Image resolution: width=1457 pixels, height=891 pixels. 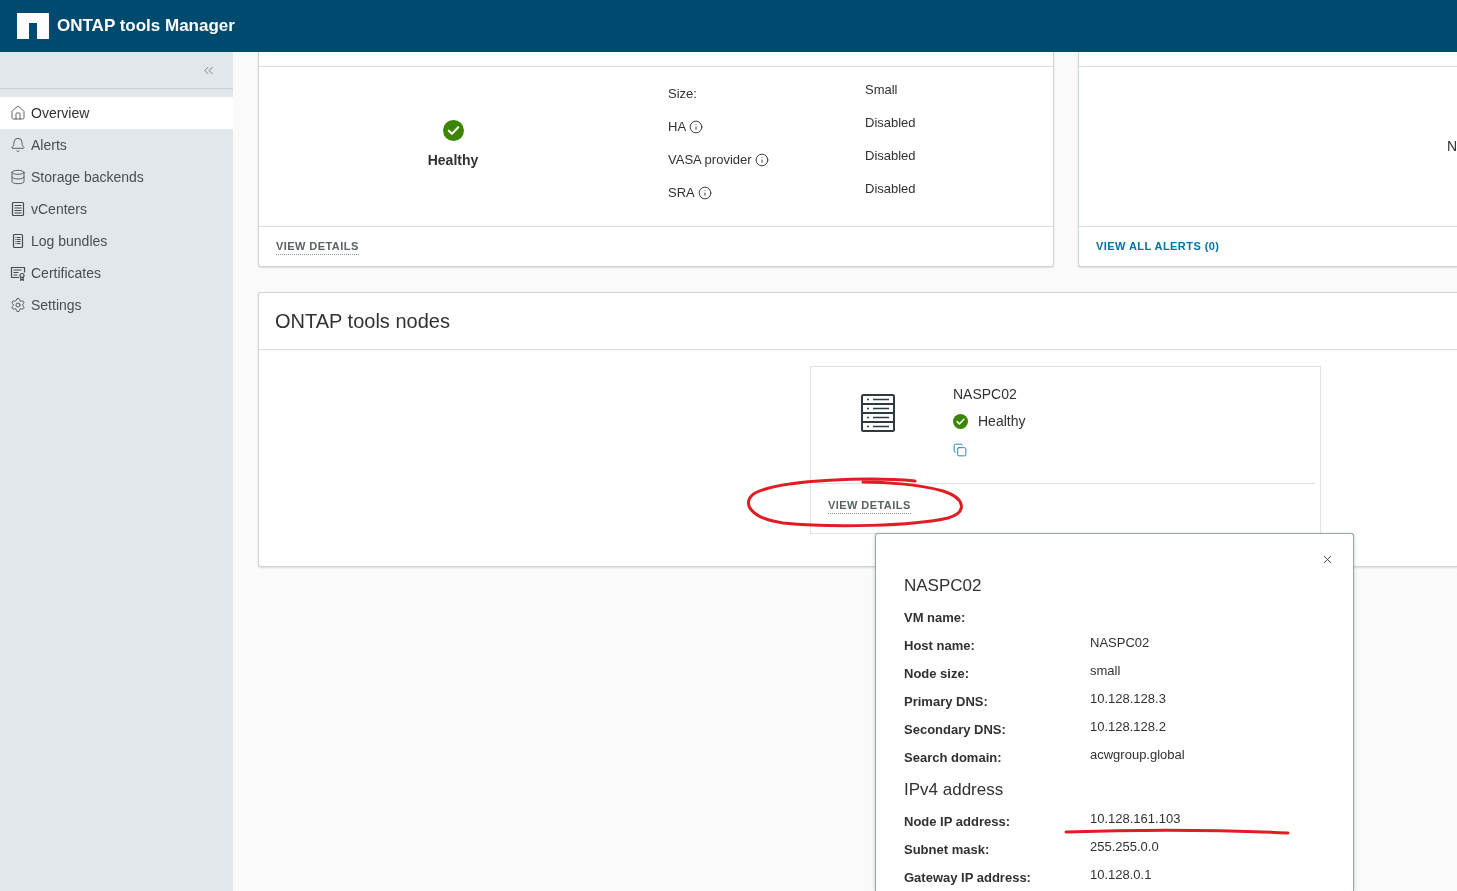 What do you see at coordinates (33, 26) in the screenshot?
I see `logo-icon` at bounding box center [33, 26].